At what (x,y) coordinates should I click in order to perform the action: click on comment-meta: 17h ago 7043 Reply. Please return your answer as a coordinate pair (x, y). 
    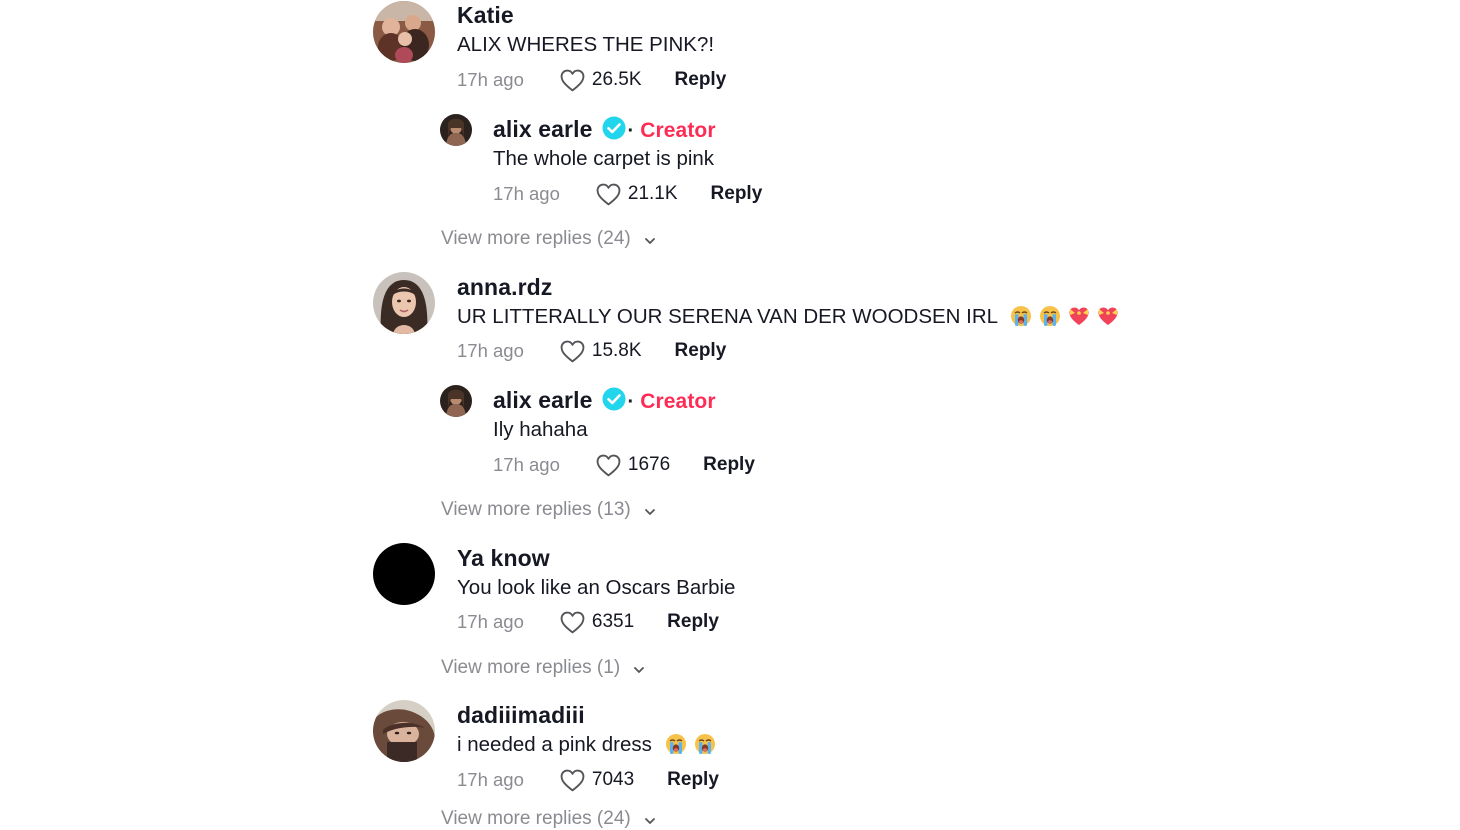
    Looking at the image, I should click on (588, 780).